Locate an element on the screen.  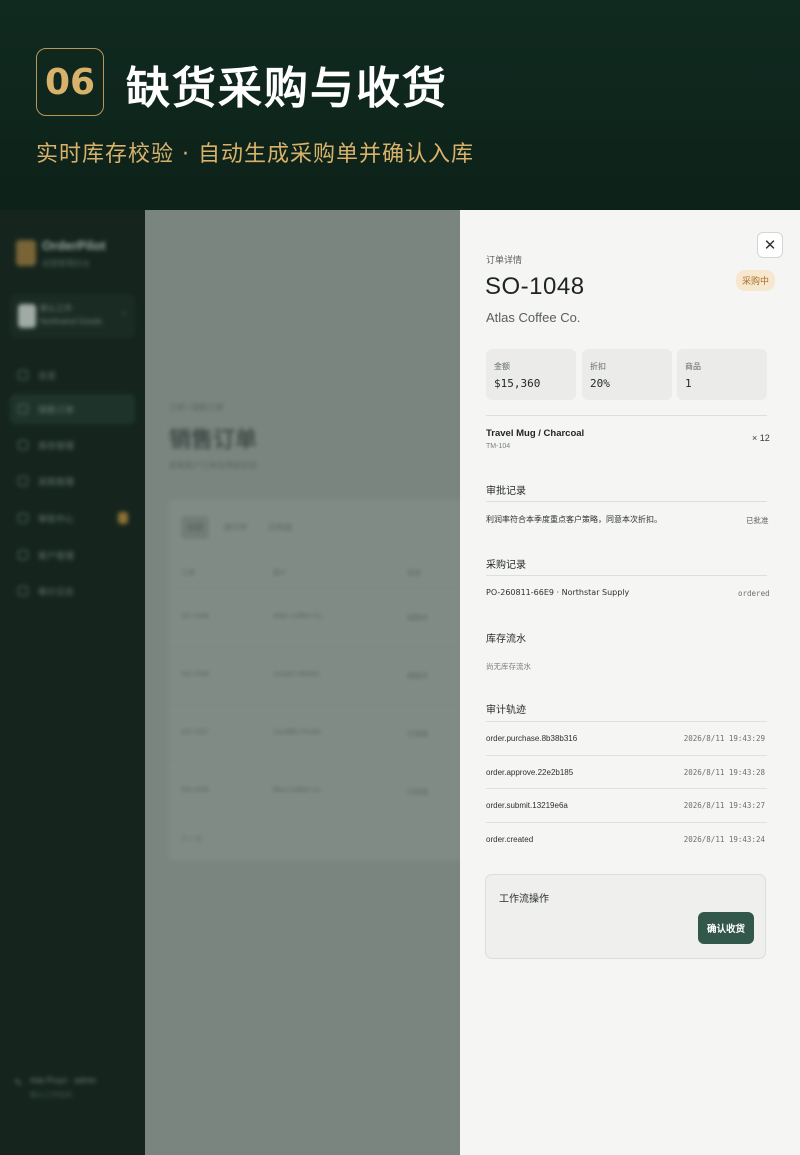
section-title-audit: 审计轨迹 is located at coordinates (506, 710).